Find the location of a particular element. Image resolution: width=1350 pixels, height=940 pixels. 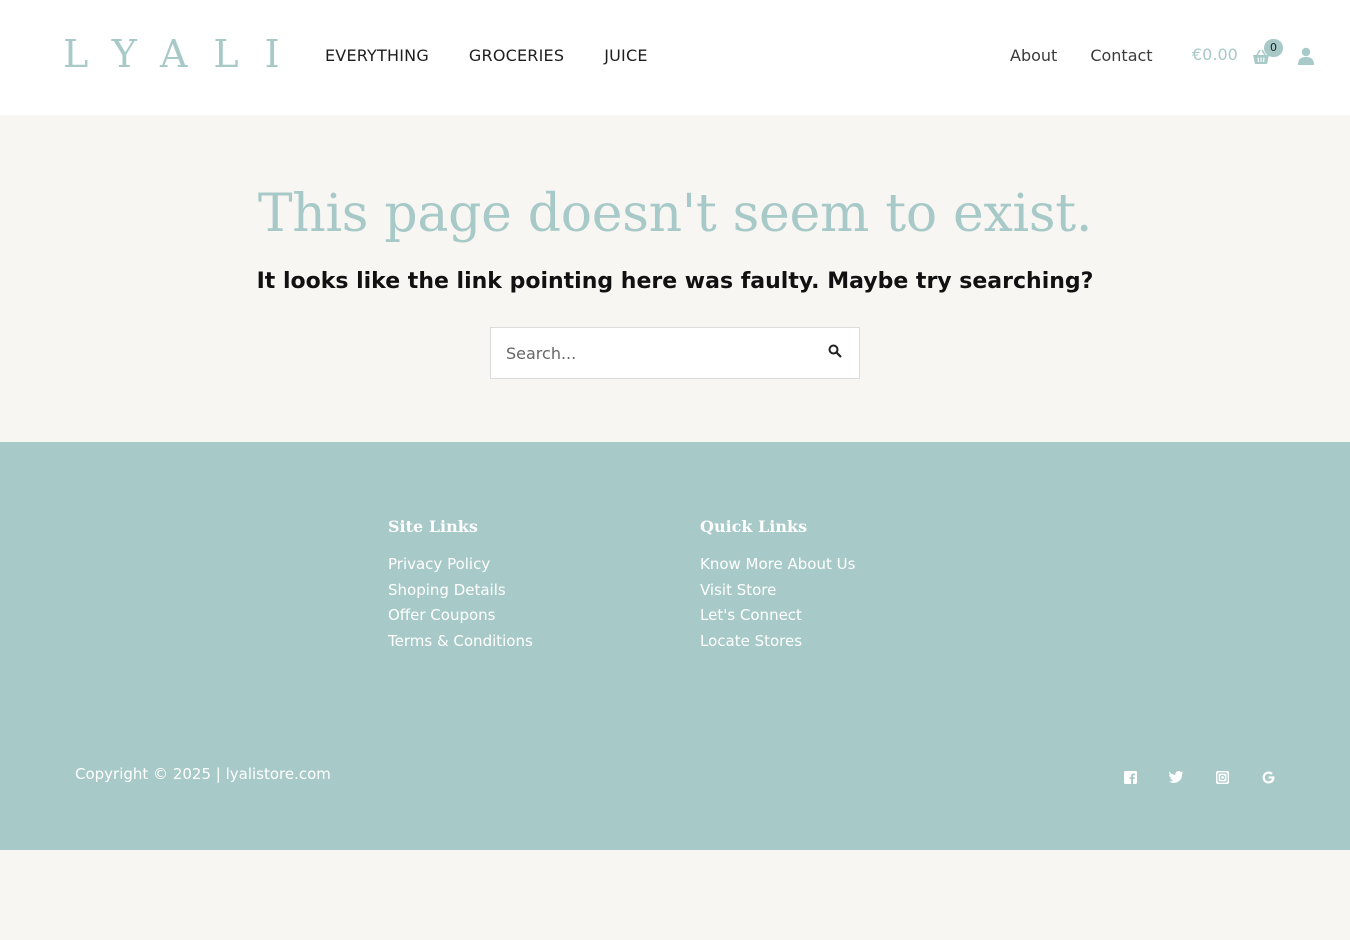

primary-nav: EVERYTHING GROCERIES JUICE is located at coordinates (486, 55).